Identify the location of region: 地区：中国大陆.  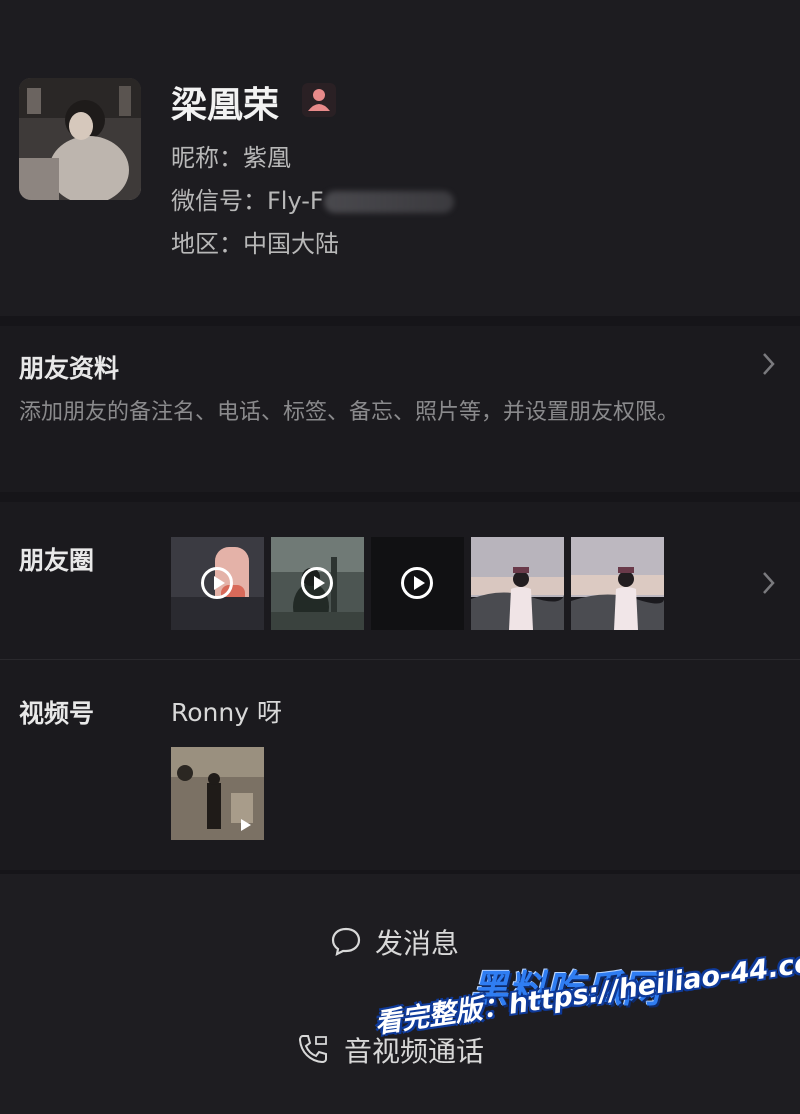
(255, 244).